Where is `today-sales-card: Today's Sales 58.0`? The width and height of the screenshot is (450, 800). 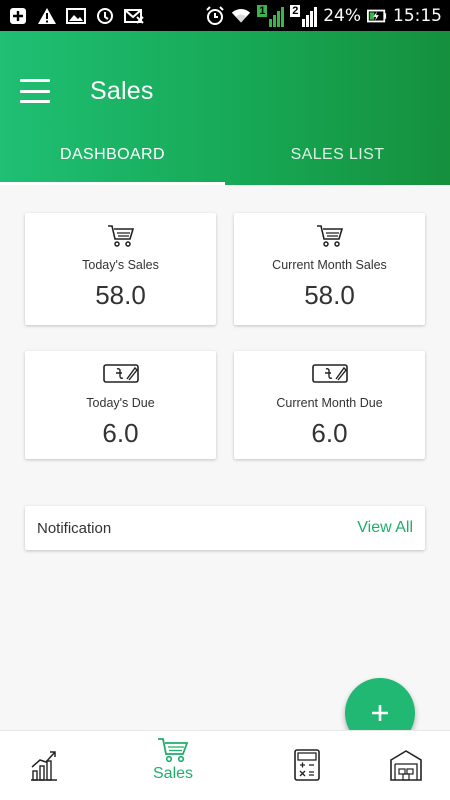
today-sales-card: Today's Sales 58.0 is located at coordinates (120, 269).